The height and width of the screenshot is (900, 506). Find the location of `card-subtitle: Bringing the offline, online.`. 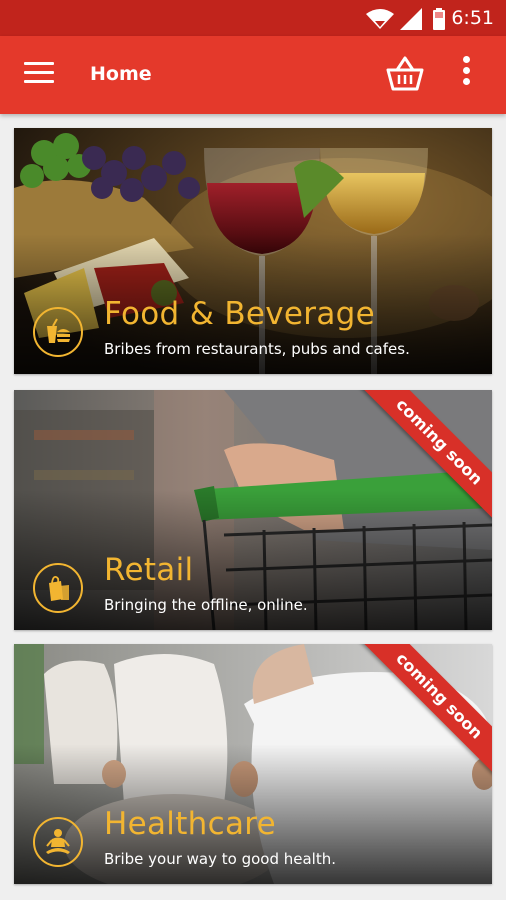

card-subtitle: Bringing the offline, online. is located at coordinates (206, 605).